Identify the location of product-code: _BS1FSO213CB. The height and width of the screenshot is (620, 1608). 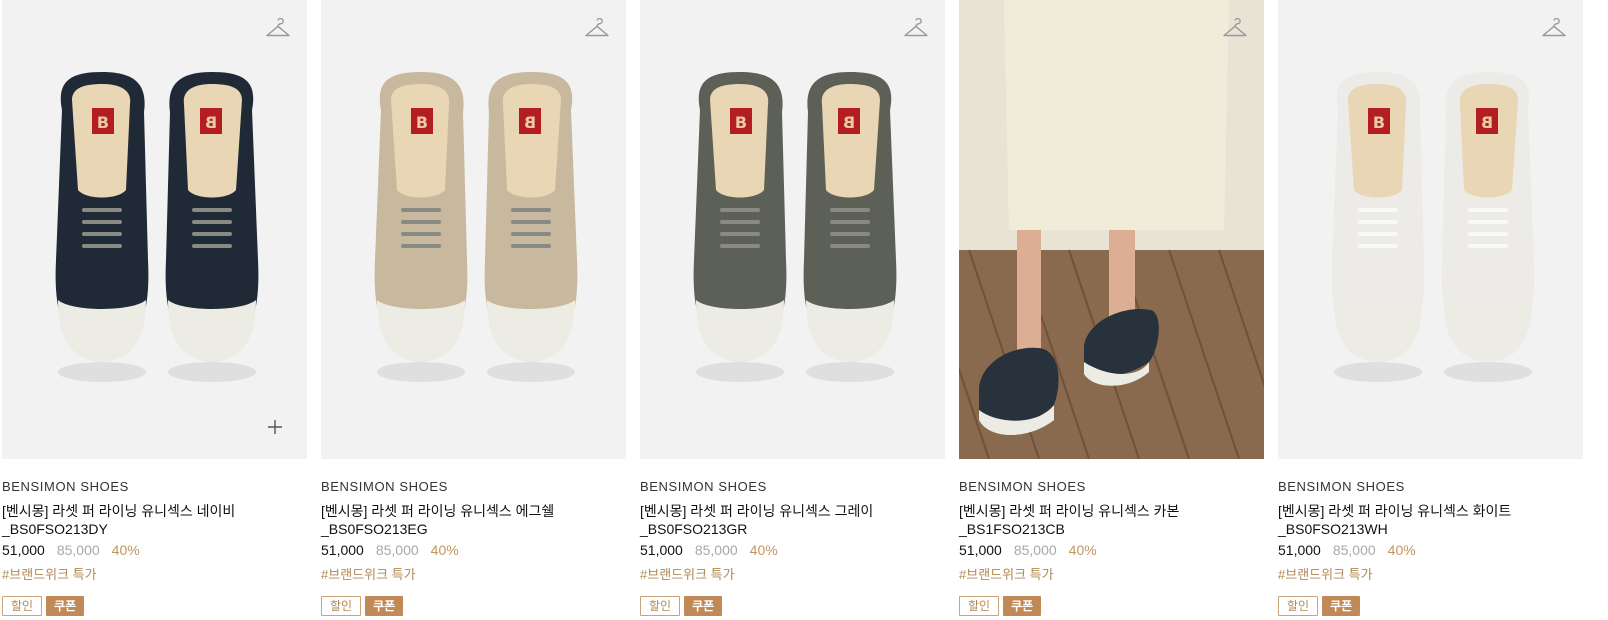
(1109, 529).